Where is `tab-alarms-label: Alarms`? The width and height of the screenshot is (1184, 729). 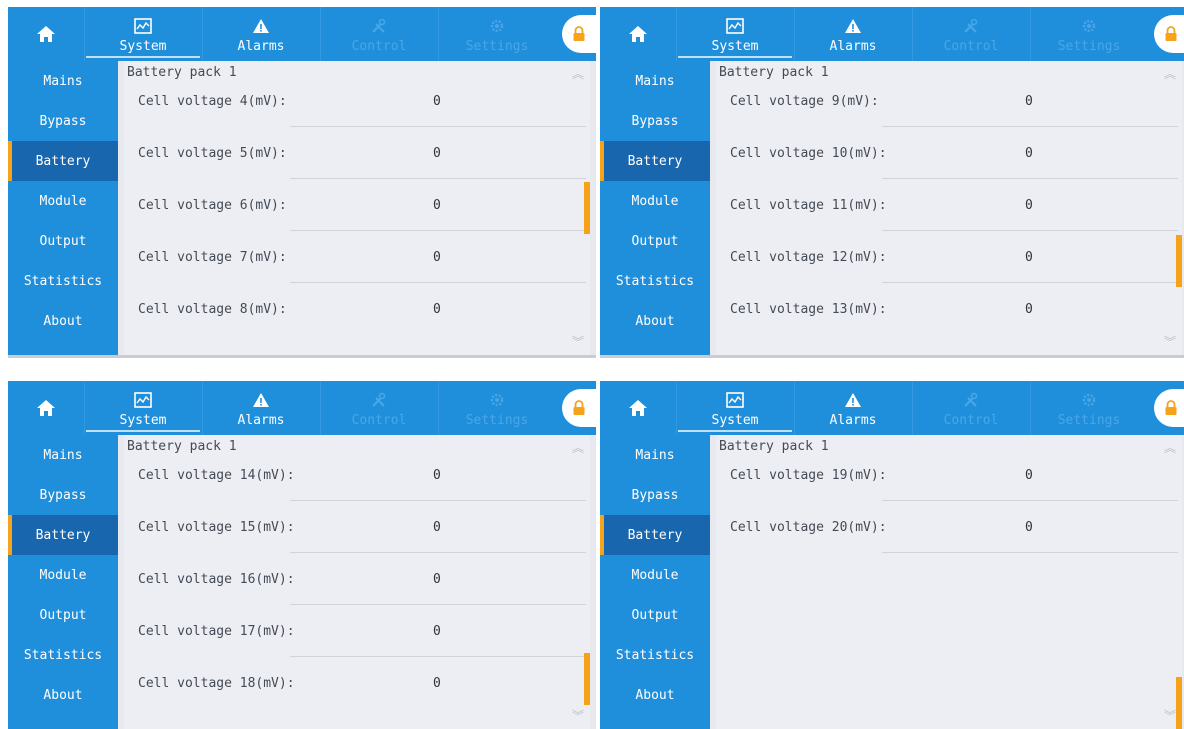 tab-alarms-label: Alarms is located at coordinates (261, 46).